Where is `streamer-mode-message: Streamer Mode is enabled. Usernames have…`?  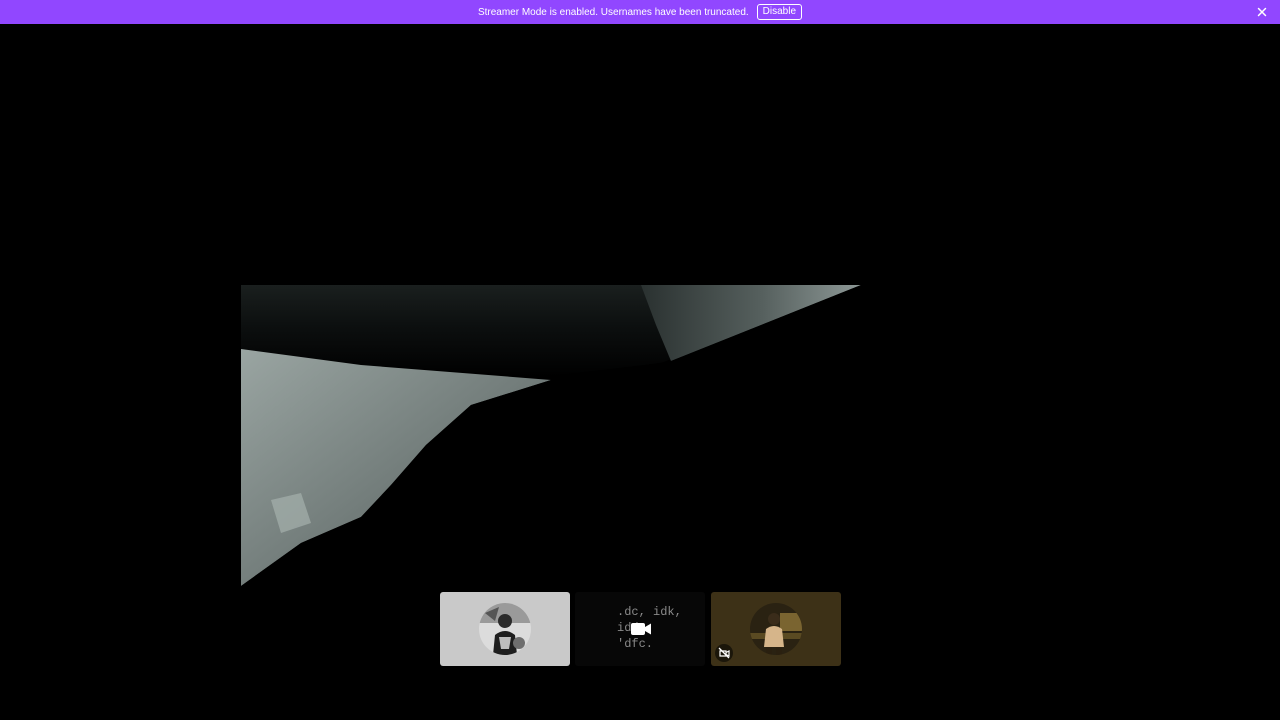 streamer-mode-message: Streamer Mode is enabled. Usernames have… is located at coordinates (613, 12).